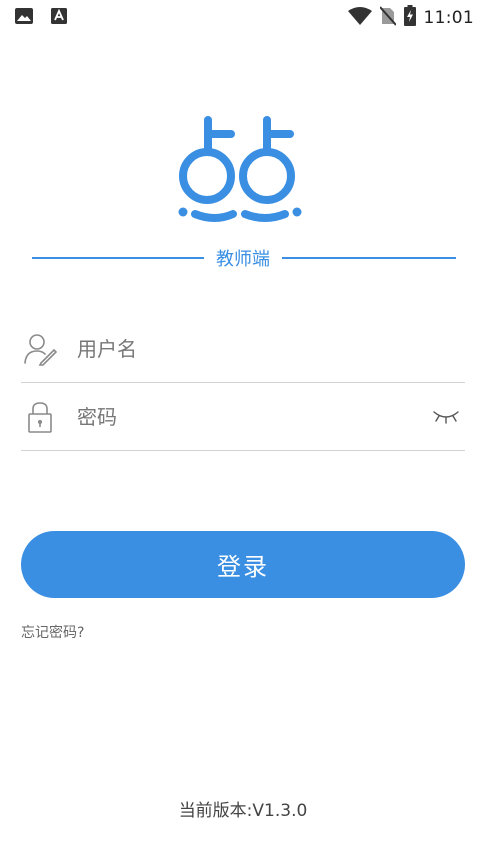  What do you see at coordinates (243, 17) in the screenshot?
I see `status-bar: 11:01` at bounding box center [243, 17].